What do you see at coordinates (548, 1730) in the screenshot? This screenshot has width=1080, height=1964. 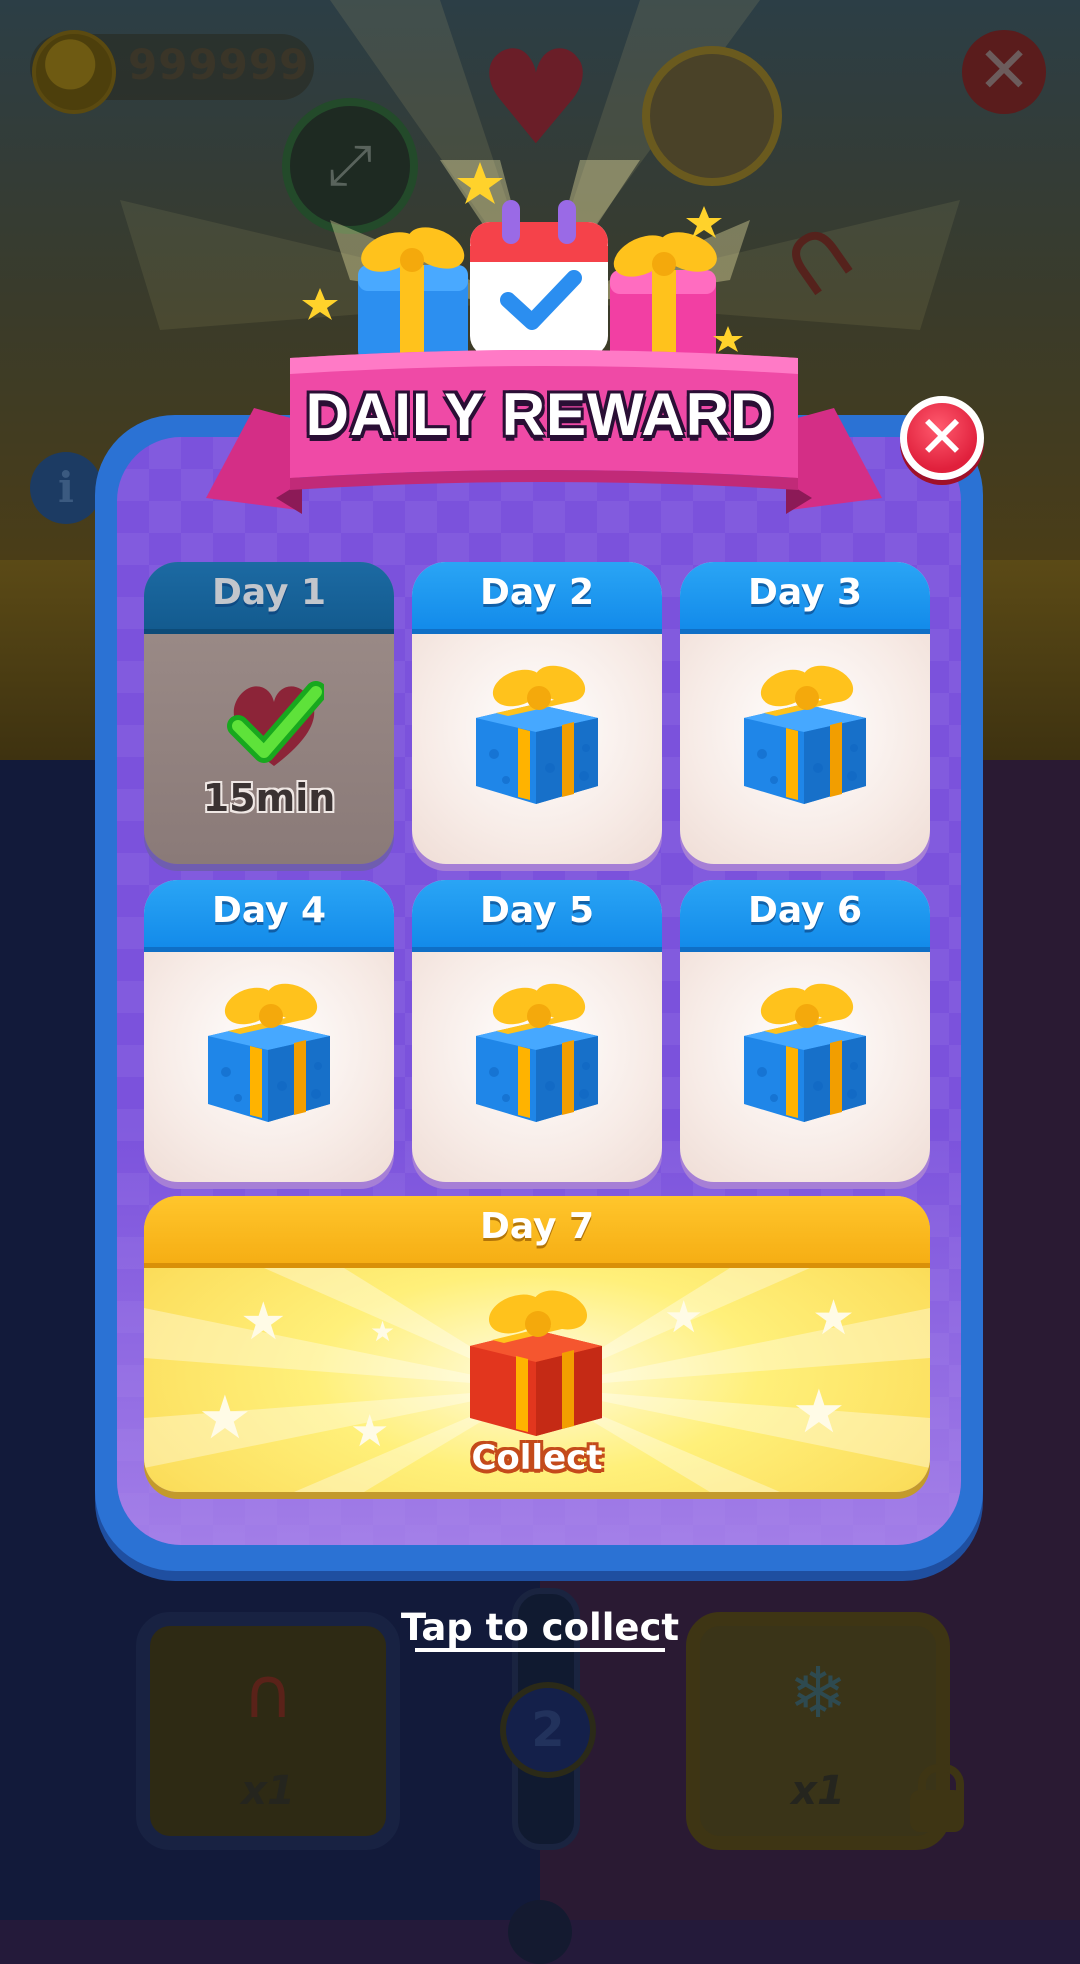 I see `level-badge: 2` at bounding box center [548, 1730].